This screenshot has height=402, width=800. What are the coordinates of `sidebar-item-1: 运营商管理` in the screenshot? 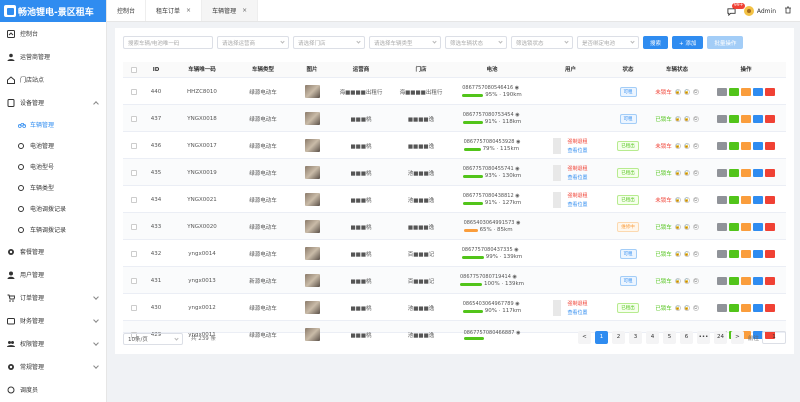 It's located at (53, 56).